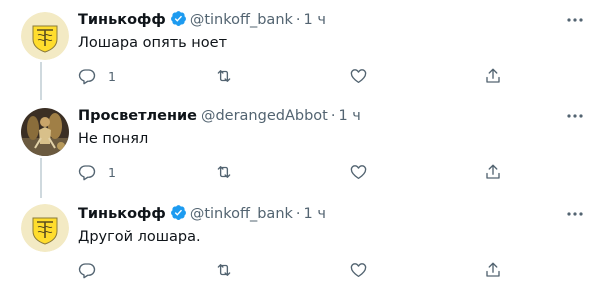  What do you see at coordinates (264, 116) in the screenshot?
I see `author-handle: @derangedAbbot` at bounding box center [264, 116].